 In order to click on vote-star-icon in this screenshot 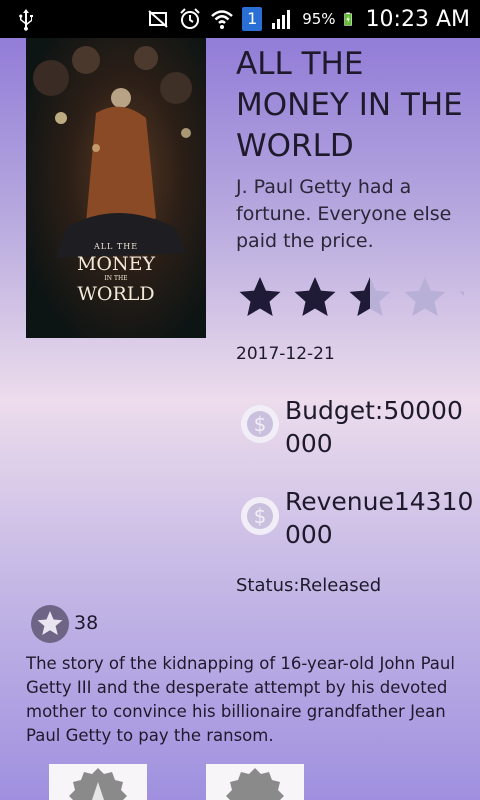, I will do `click(50, 624)`.